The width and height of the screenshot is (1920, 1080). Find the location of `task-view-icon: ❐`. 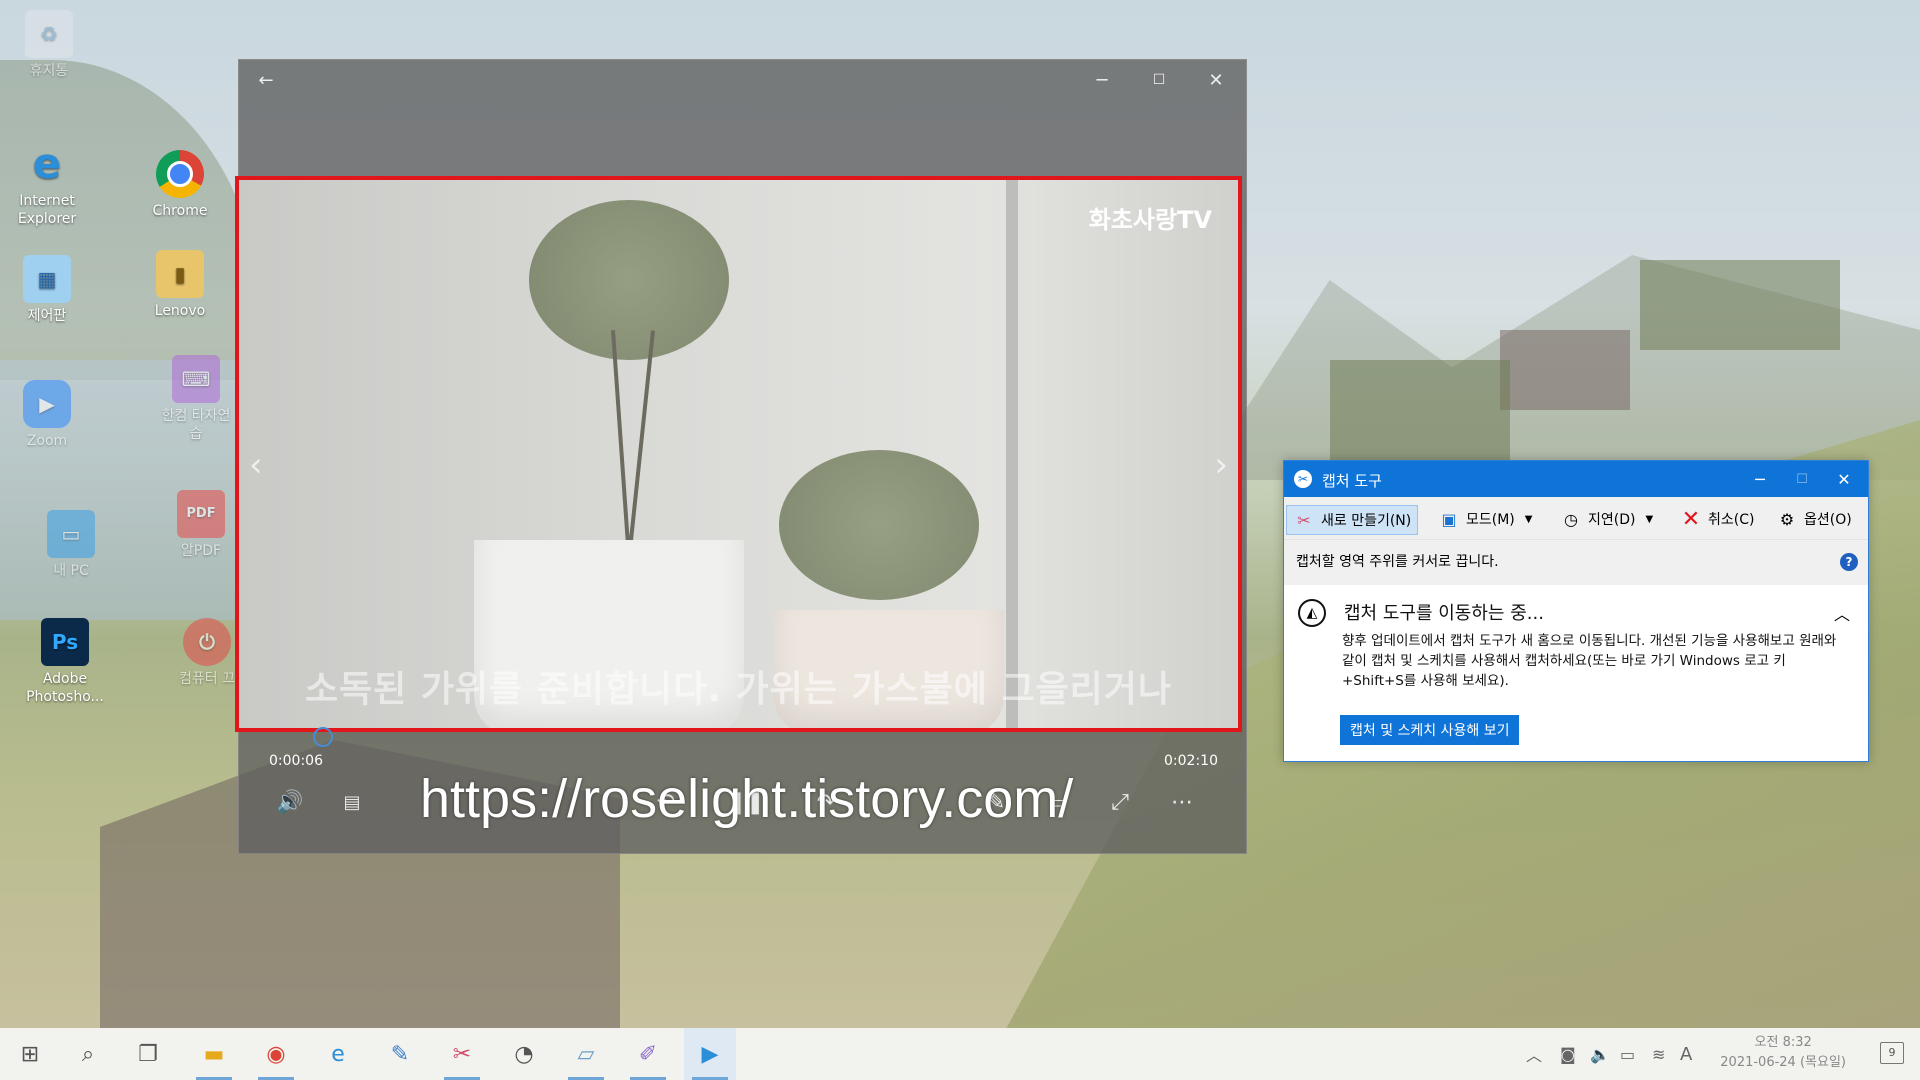

task-view-icon: ❐ is located at coordinates (148, 1054).